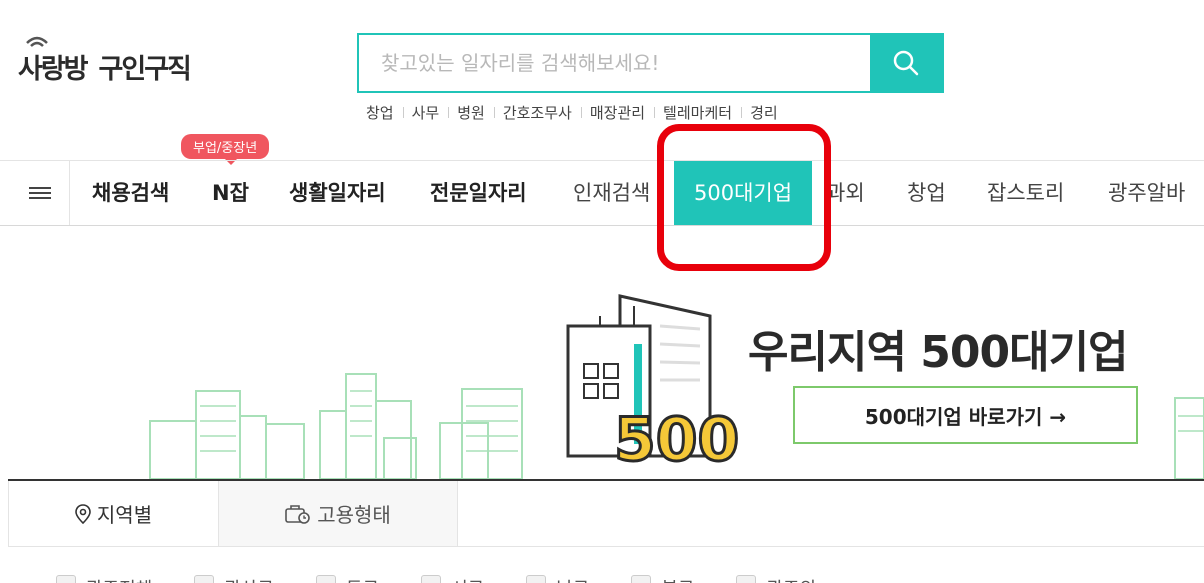  What do you see at coordinates (83, 513) in the screenshot?
I see `location-pin-icon` at bounding box center [83, 513].